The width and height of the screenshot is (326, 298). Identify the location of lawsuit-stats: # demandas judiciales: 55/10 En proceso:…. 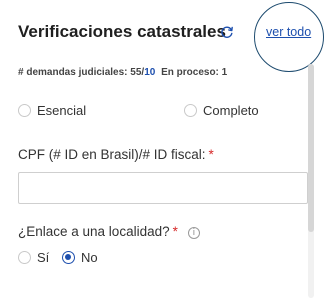
(122, 72).